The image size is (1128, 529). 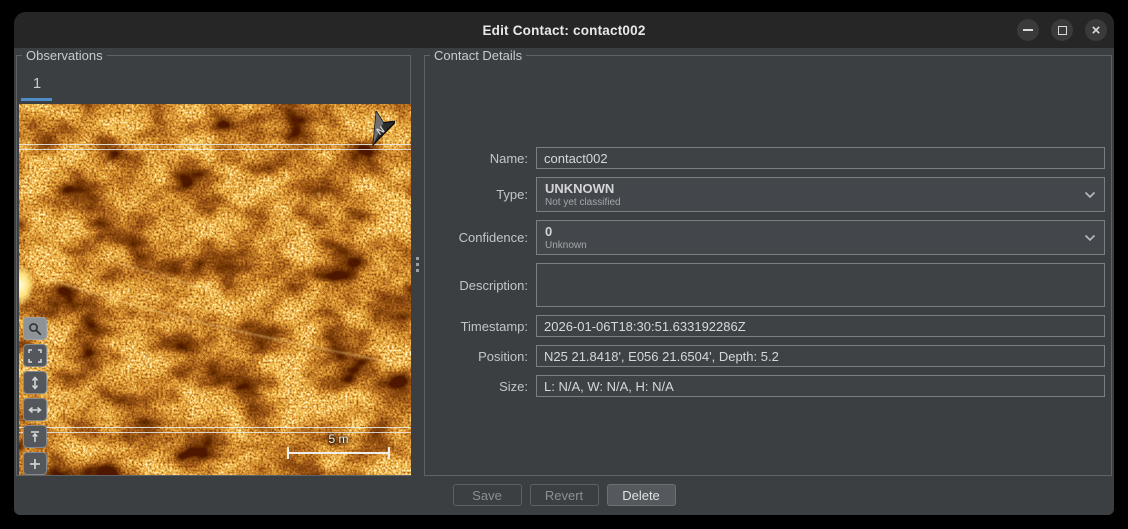 I want to click on tab-active-indicator, so click(x=36, y=99).